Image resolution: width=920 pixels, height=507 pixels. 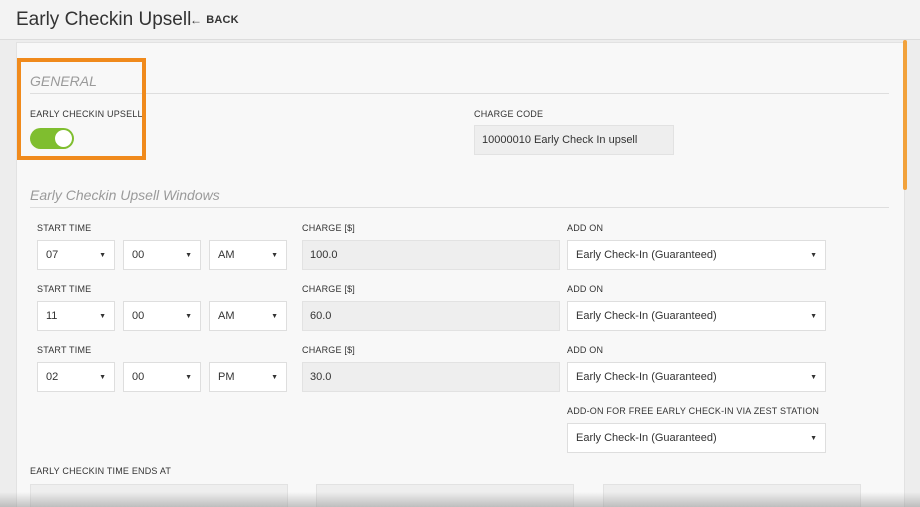 I want to click on early-checkin-ends-label: EARLY CHECKIN TIME ENDS AT, so click(x=101, y=471).